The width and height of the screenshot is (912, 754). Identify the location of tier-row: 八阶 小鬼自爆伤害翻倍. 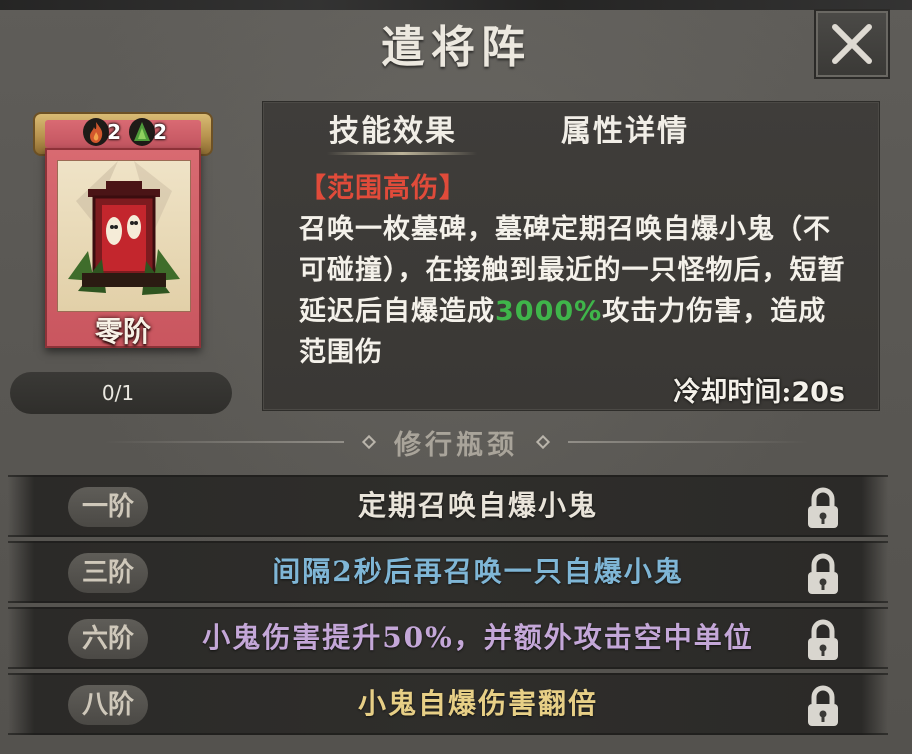
(448, 704).